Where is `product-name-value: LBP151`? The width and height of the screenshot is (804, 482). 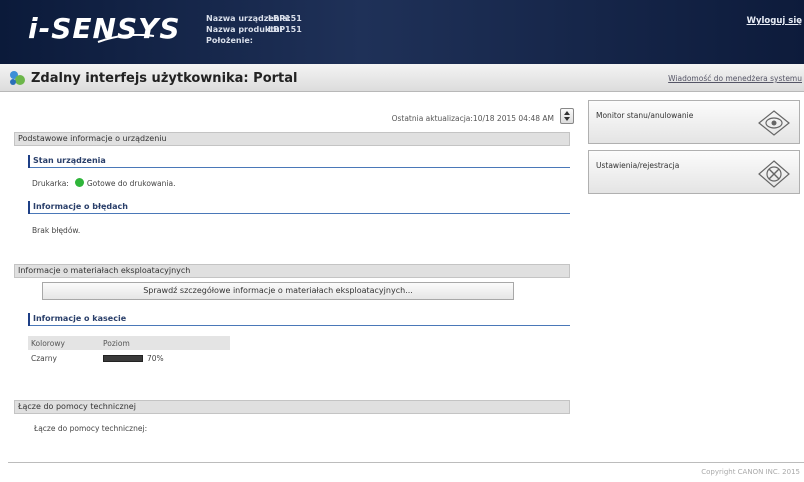 product-name-value: LBP151 is located at coordinates (285, 29).